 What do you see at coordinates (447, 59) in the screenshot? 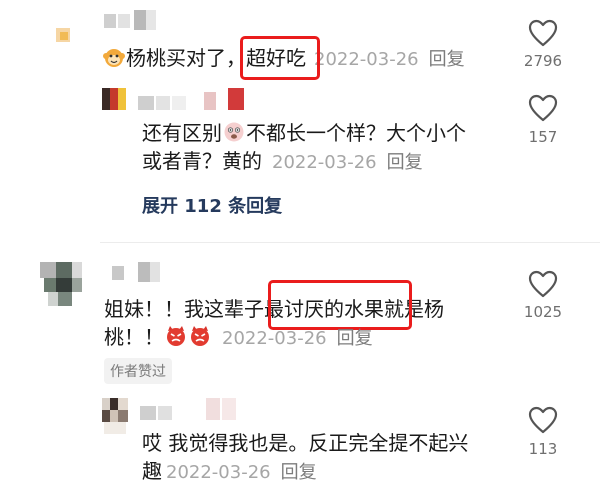
I see `comment-1-reply-button: 回复` at bounding box center [447, 59].